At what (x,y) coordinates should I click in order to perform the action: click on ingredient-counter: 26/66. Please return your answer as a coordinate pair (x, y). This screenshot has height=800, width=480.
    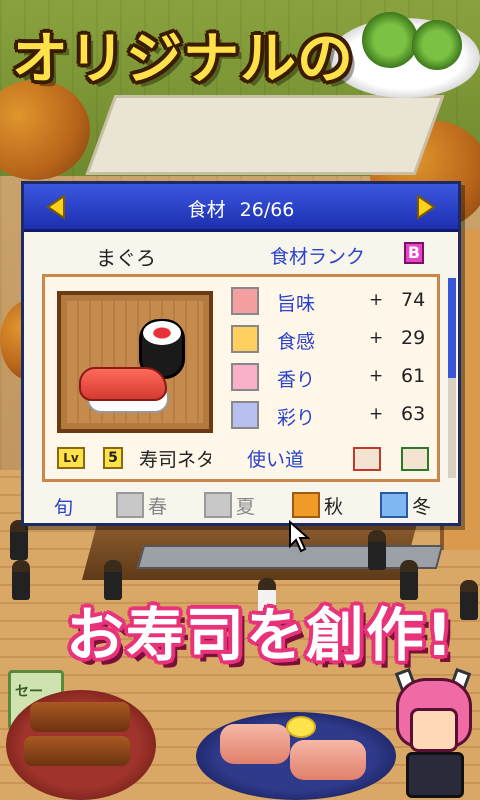
    Looking at the image, I should click on (267, 210).